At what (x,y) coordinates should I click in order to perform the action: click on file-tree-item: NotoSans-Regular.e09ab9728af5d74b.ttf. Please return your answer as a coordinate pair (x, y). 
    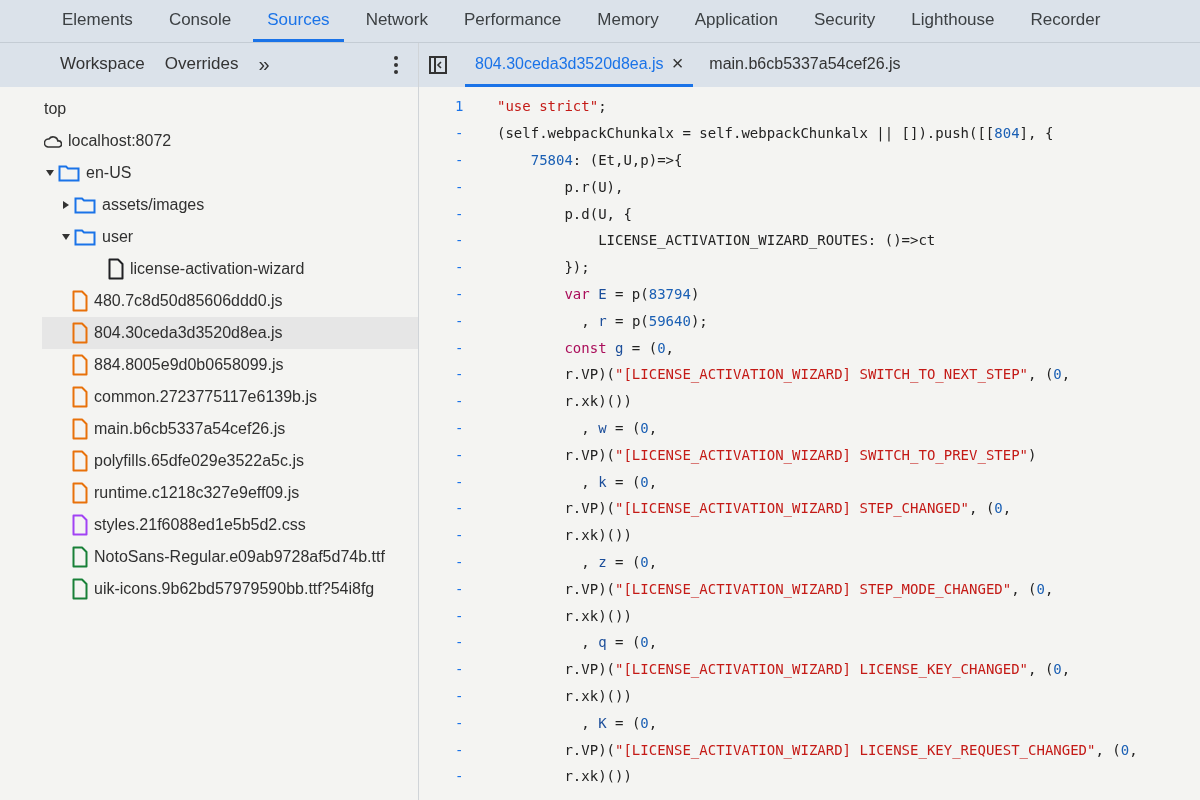
    Looking at the image, I should click on (230, 557).